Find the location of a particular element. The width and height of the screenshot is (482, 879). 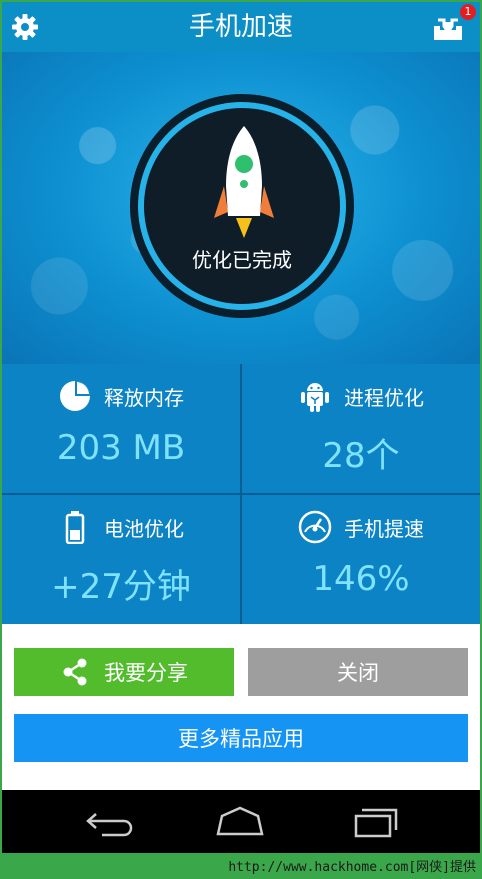

close-button: 关闭 is located at coordinates (358, 672).